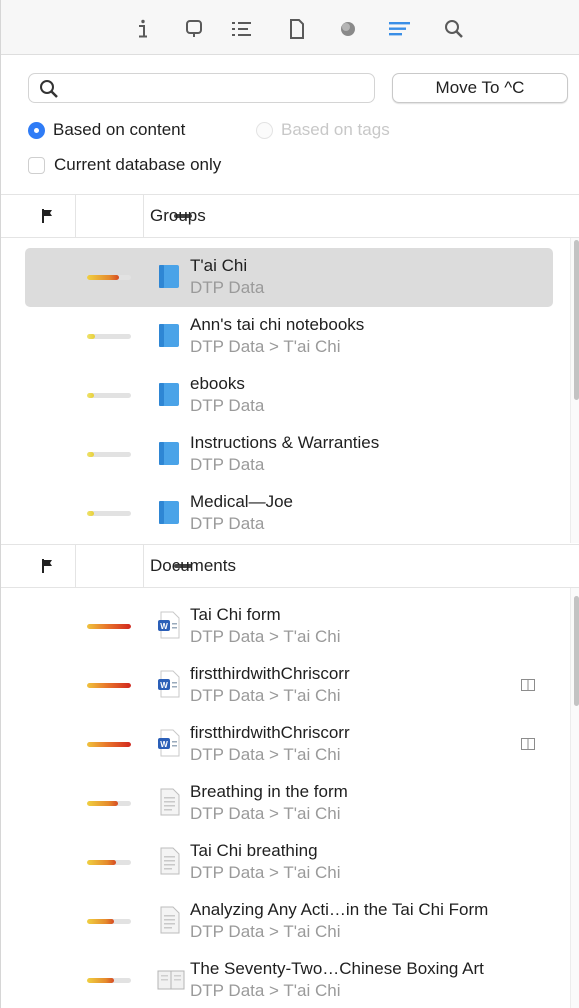 This screenshot has width=579, height=1008. What do you see at coordinates (339, 909) in the screenshot?
I see `item-title: Analyzing Any Acti…in the Tai Chi Form` at bounding box center [339, 909].